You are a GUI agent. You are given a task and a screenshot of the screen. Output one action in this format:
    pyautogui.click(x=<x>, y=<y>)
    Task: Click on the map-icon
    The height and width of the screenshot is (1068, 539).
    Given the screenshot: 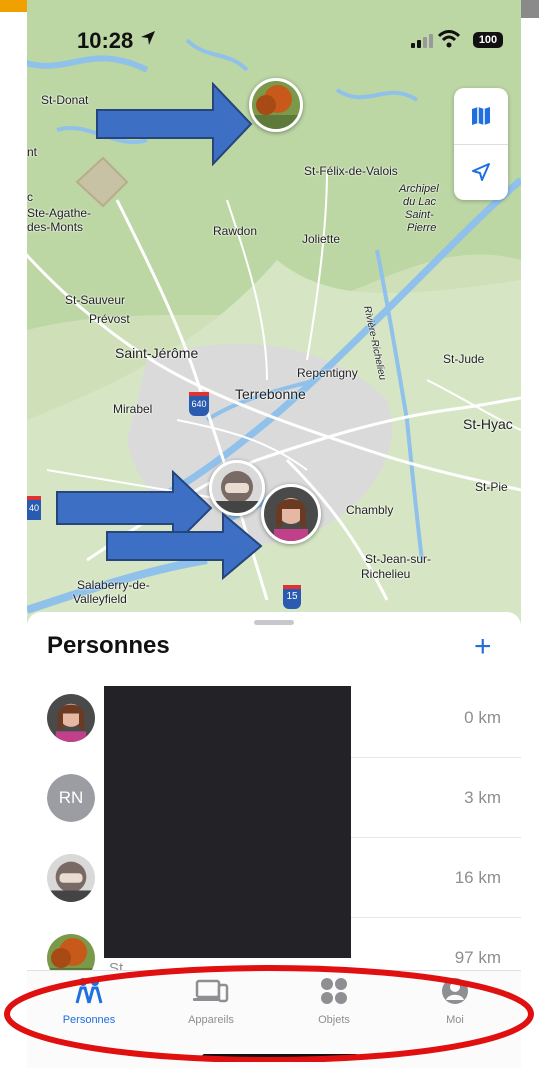 What is the action you would take?
    pyautogui.click(x=481, y=116)
    